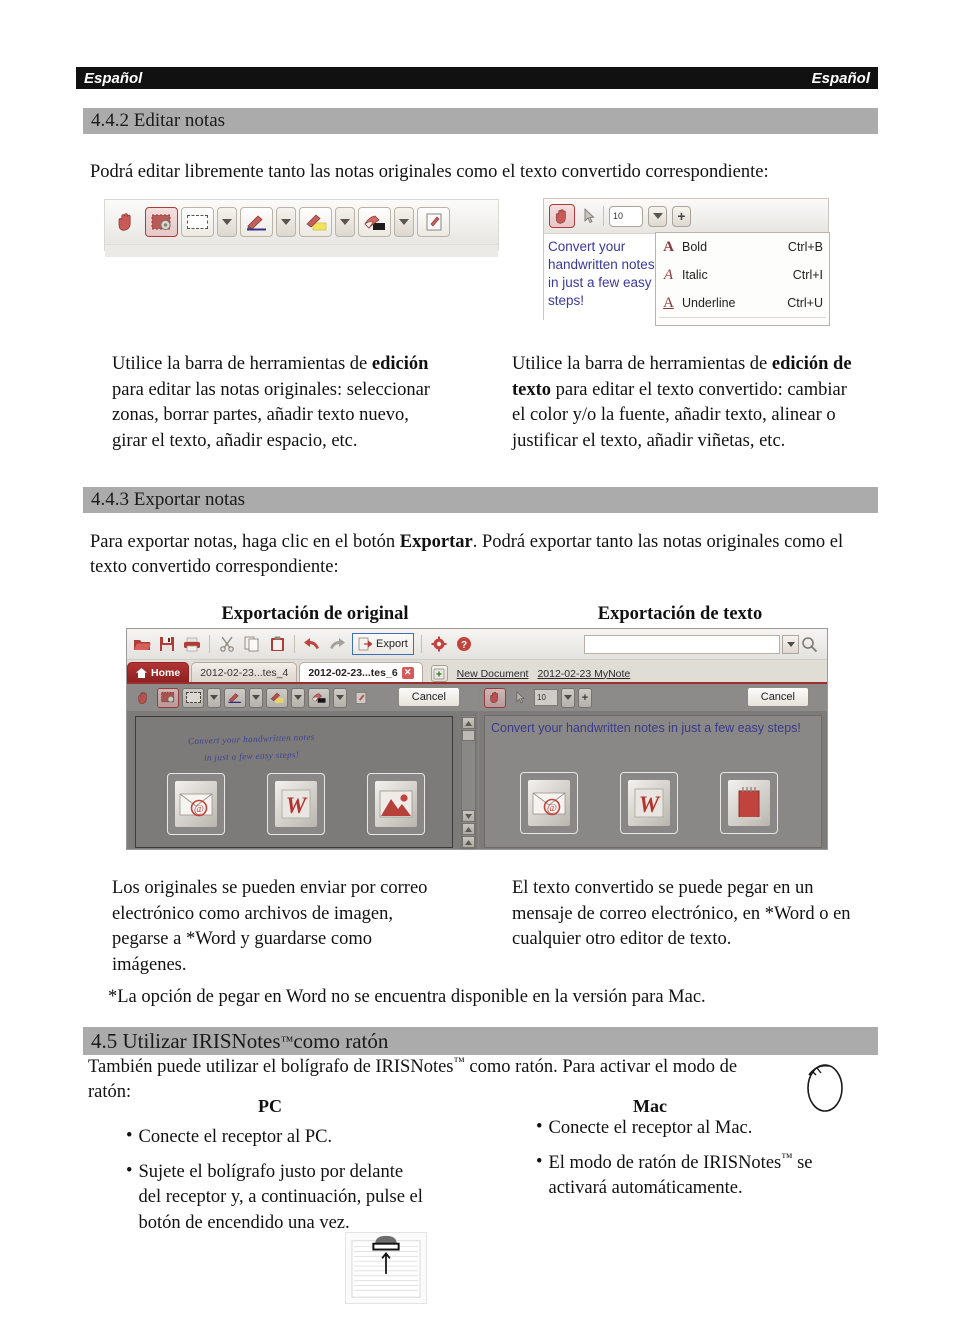 The image size is (954, 1318). I want to click on tab-note-4: 2012-02-23...tes_4, so click(244, 672).